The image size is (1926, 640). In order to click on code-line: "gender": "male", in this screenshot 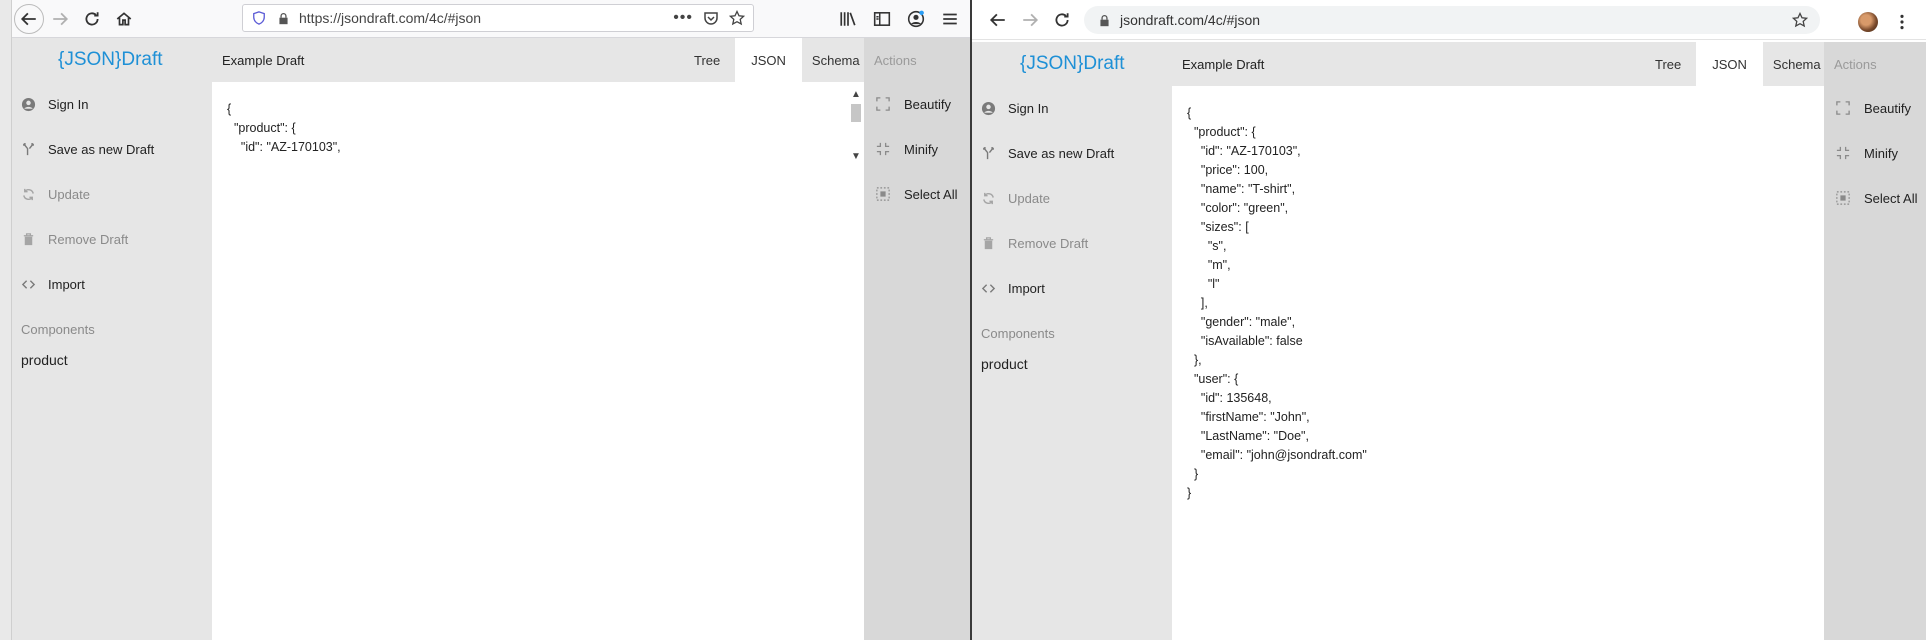, I will do `click(1277, 322)`.